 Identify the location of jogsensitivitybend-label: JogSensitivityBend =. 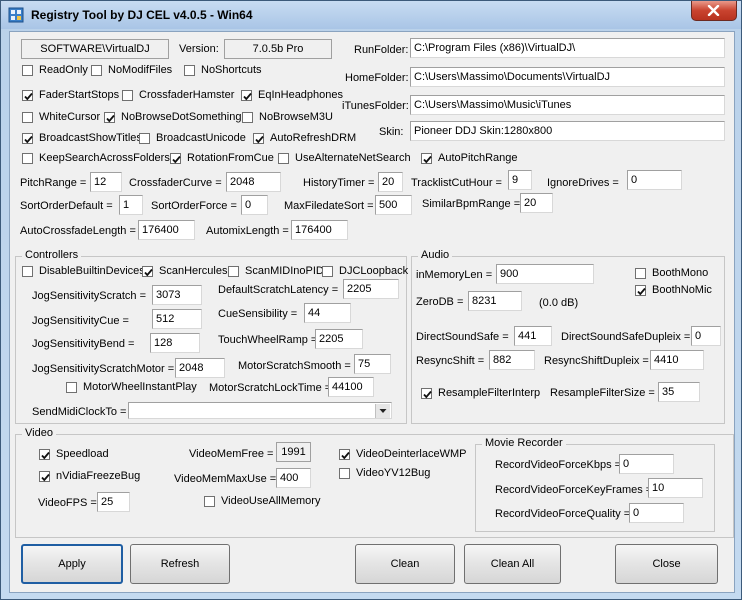
(83, 344).